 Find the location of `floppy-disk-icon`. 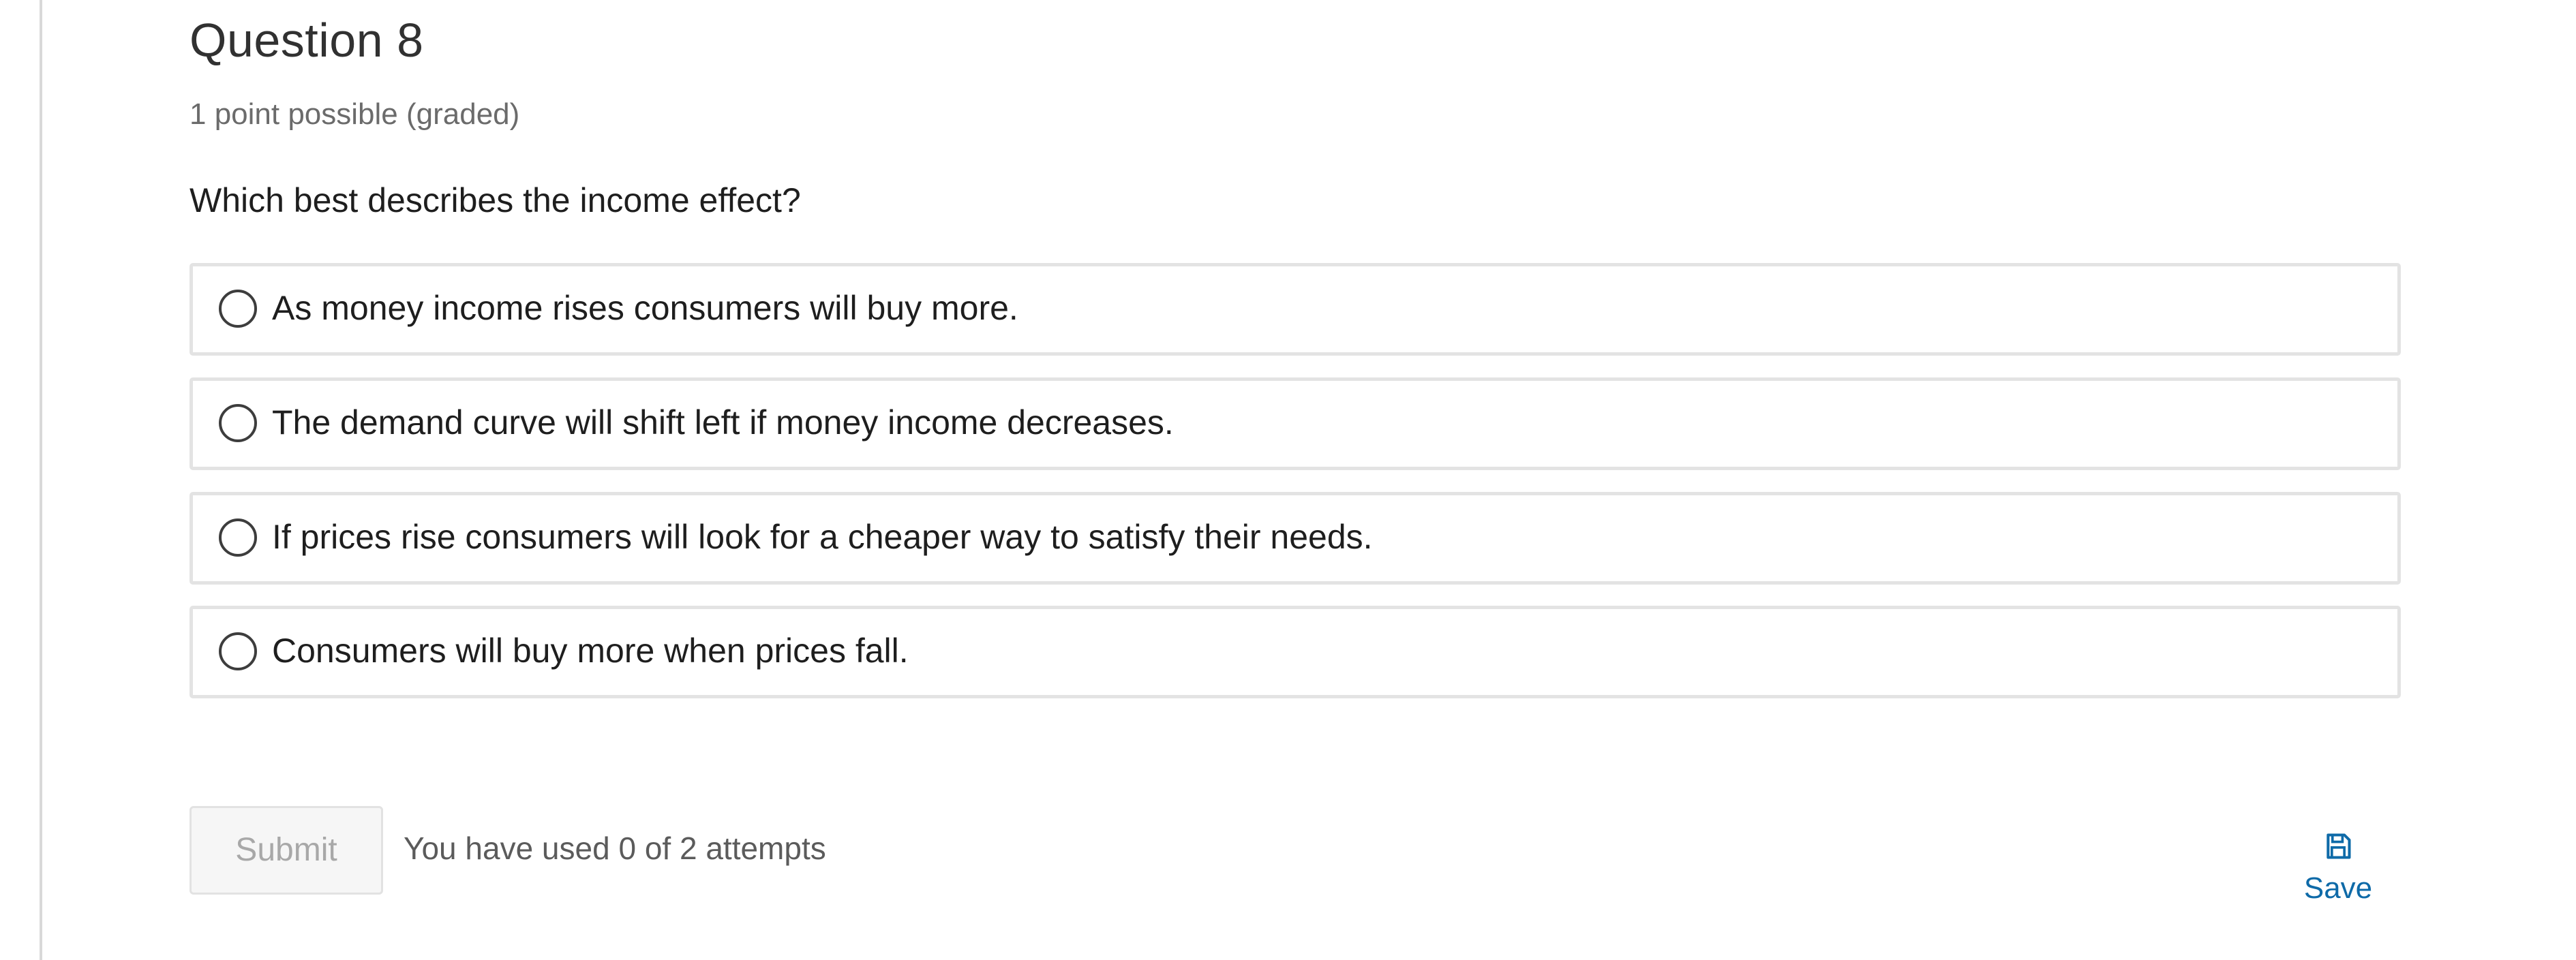

floppy-disk-icon is located at coordinates (2339, 846).